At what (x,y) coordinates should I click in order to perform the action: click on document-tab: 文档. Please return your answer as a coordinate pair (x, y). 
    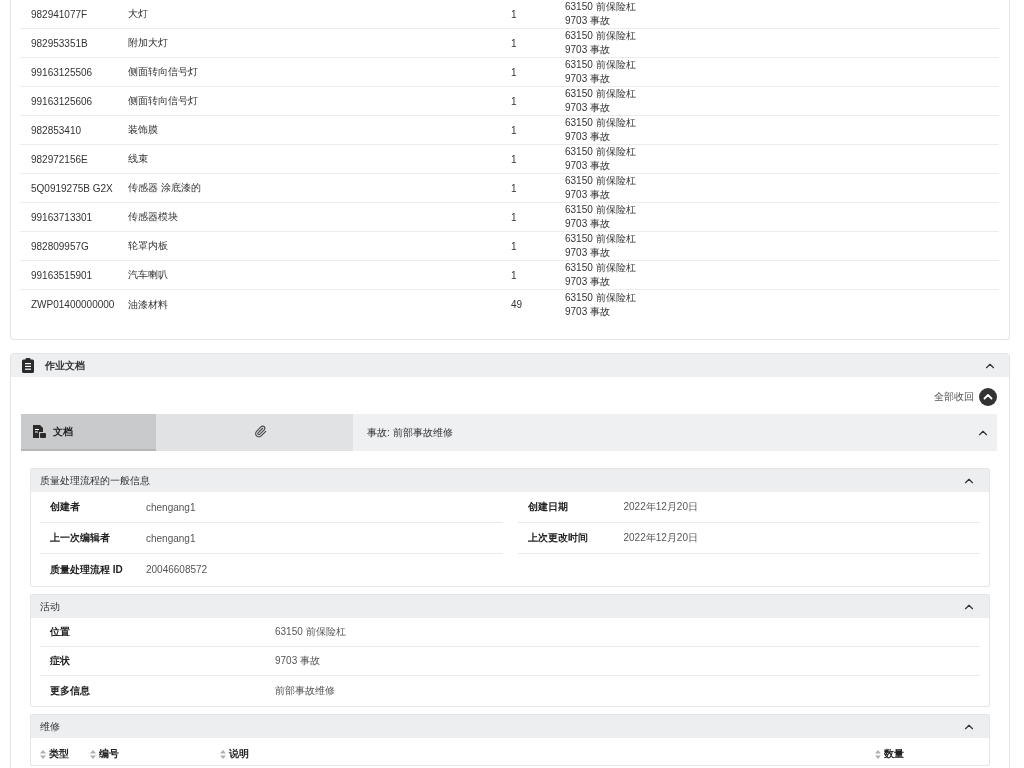
    Looking at the image, I should click on (88, 432).